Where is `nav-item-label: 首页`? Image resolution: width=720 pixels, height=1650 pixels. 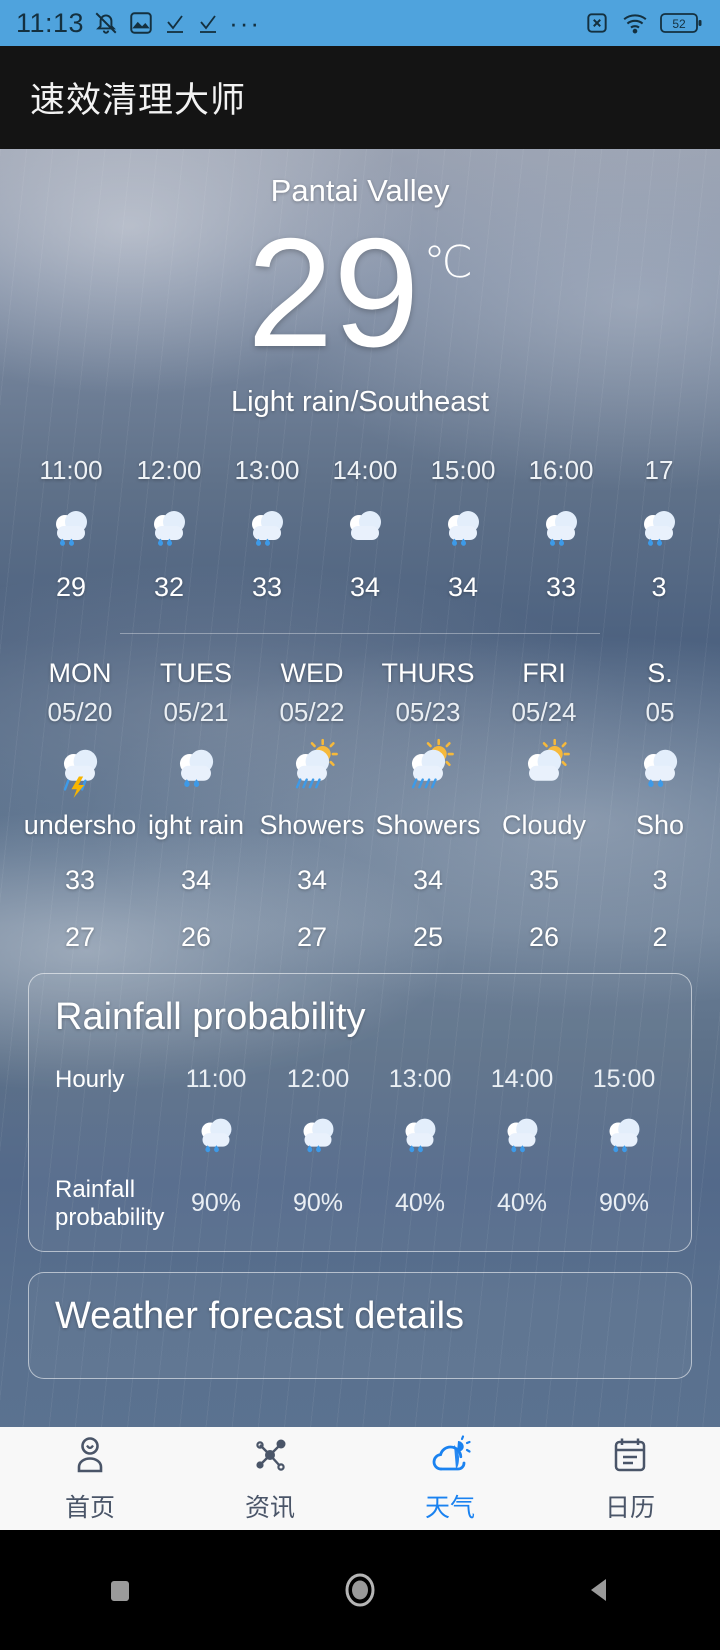 nav-item-label: 首页 is located at coordinates (89, 1508).